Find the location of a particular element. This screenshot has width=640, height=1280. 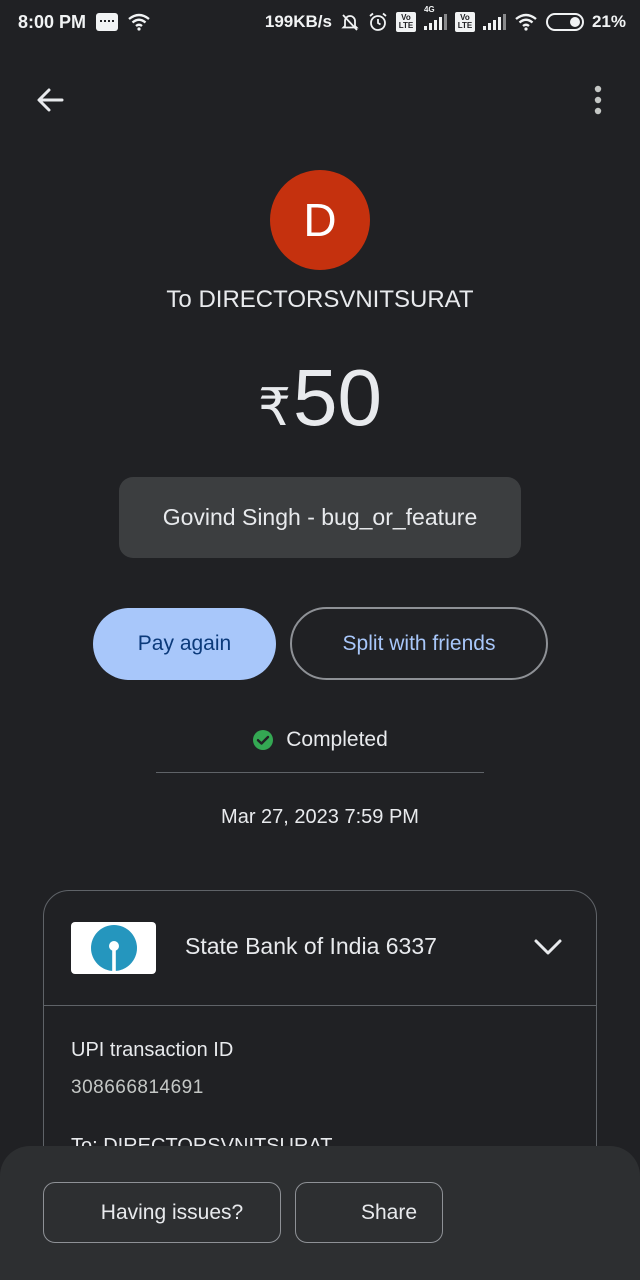

having-issues-button: Having issues? is located at coordinates (162, 1212).